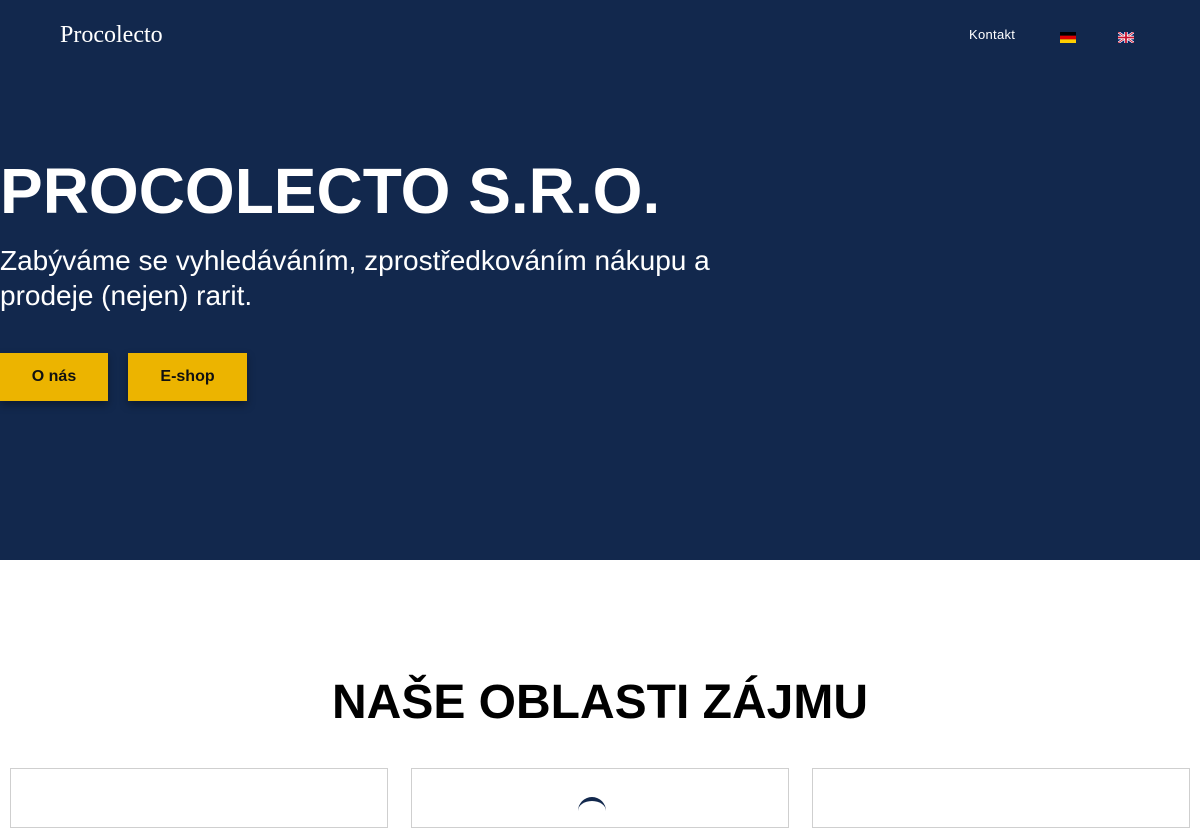 This screenshot has height=828, width=1200. I want to click on brand-logo: Procolecto, so click(111, 35).